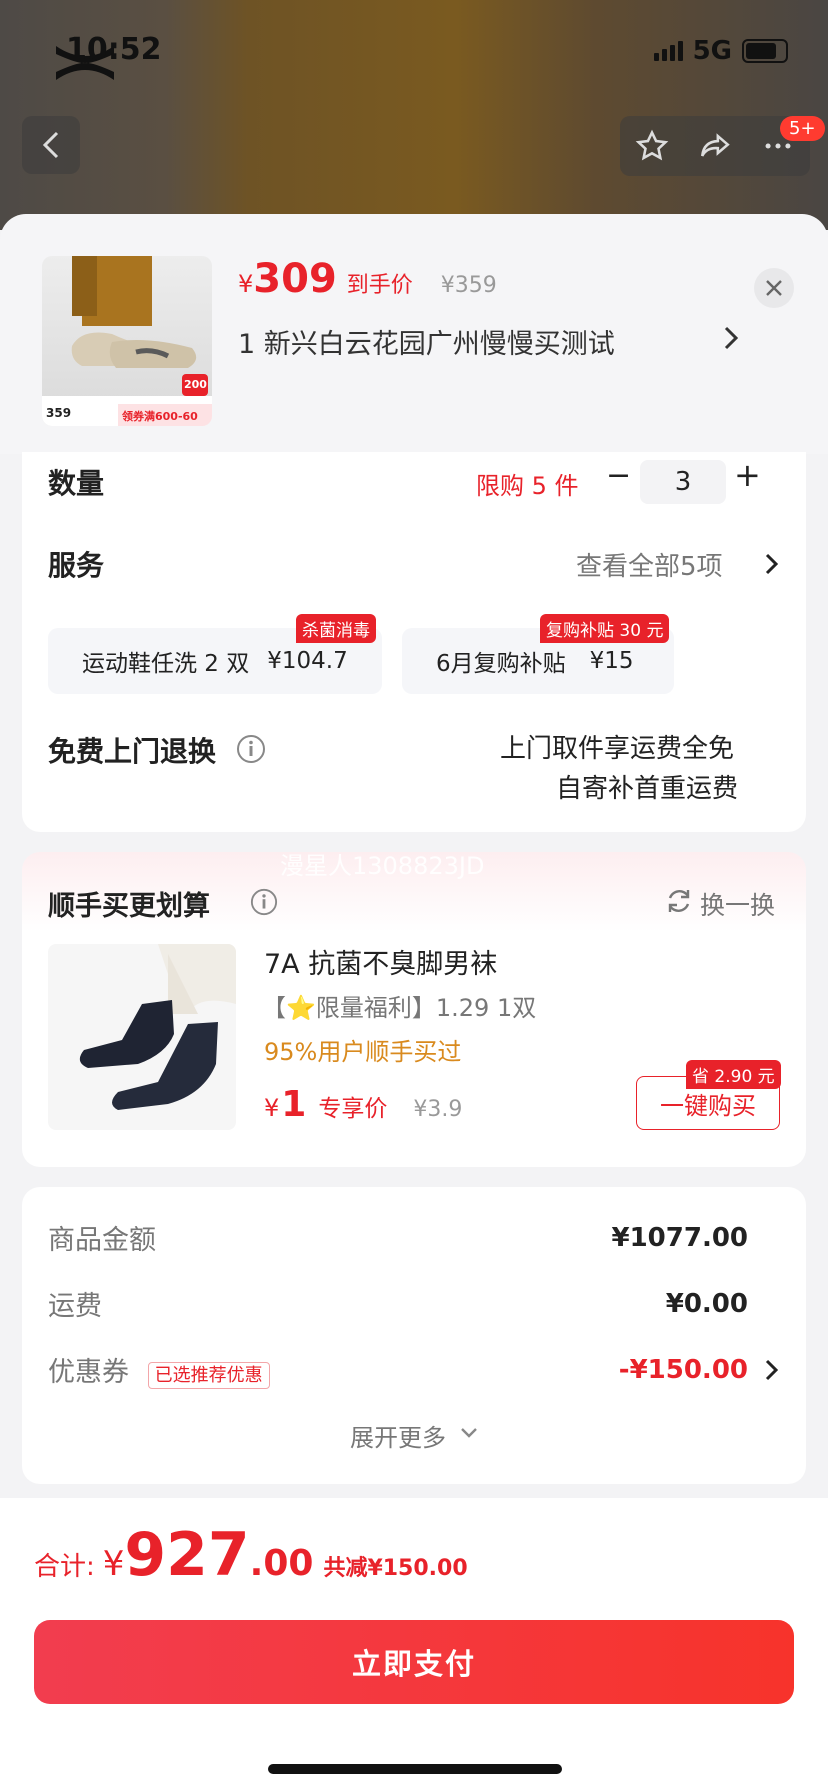  What do you see at coordinates (501, 664) in the screenshot?
I see `service-name: 6月复购补贴` at bounding box center [501, 664].